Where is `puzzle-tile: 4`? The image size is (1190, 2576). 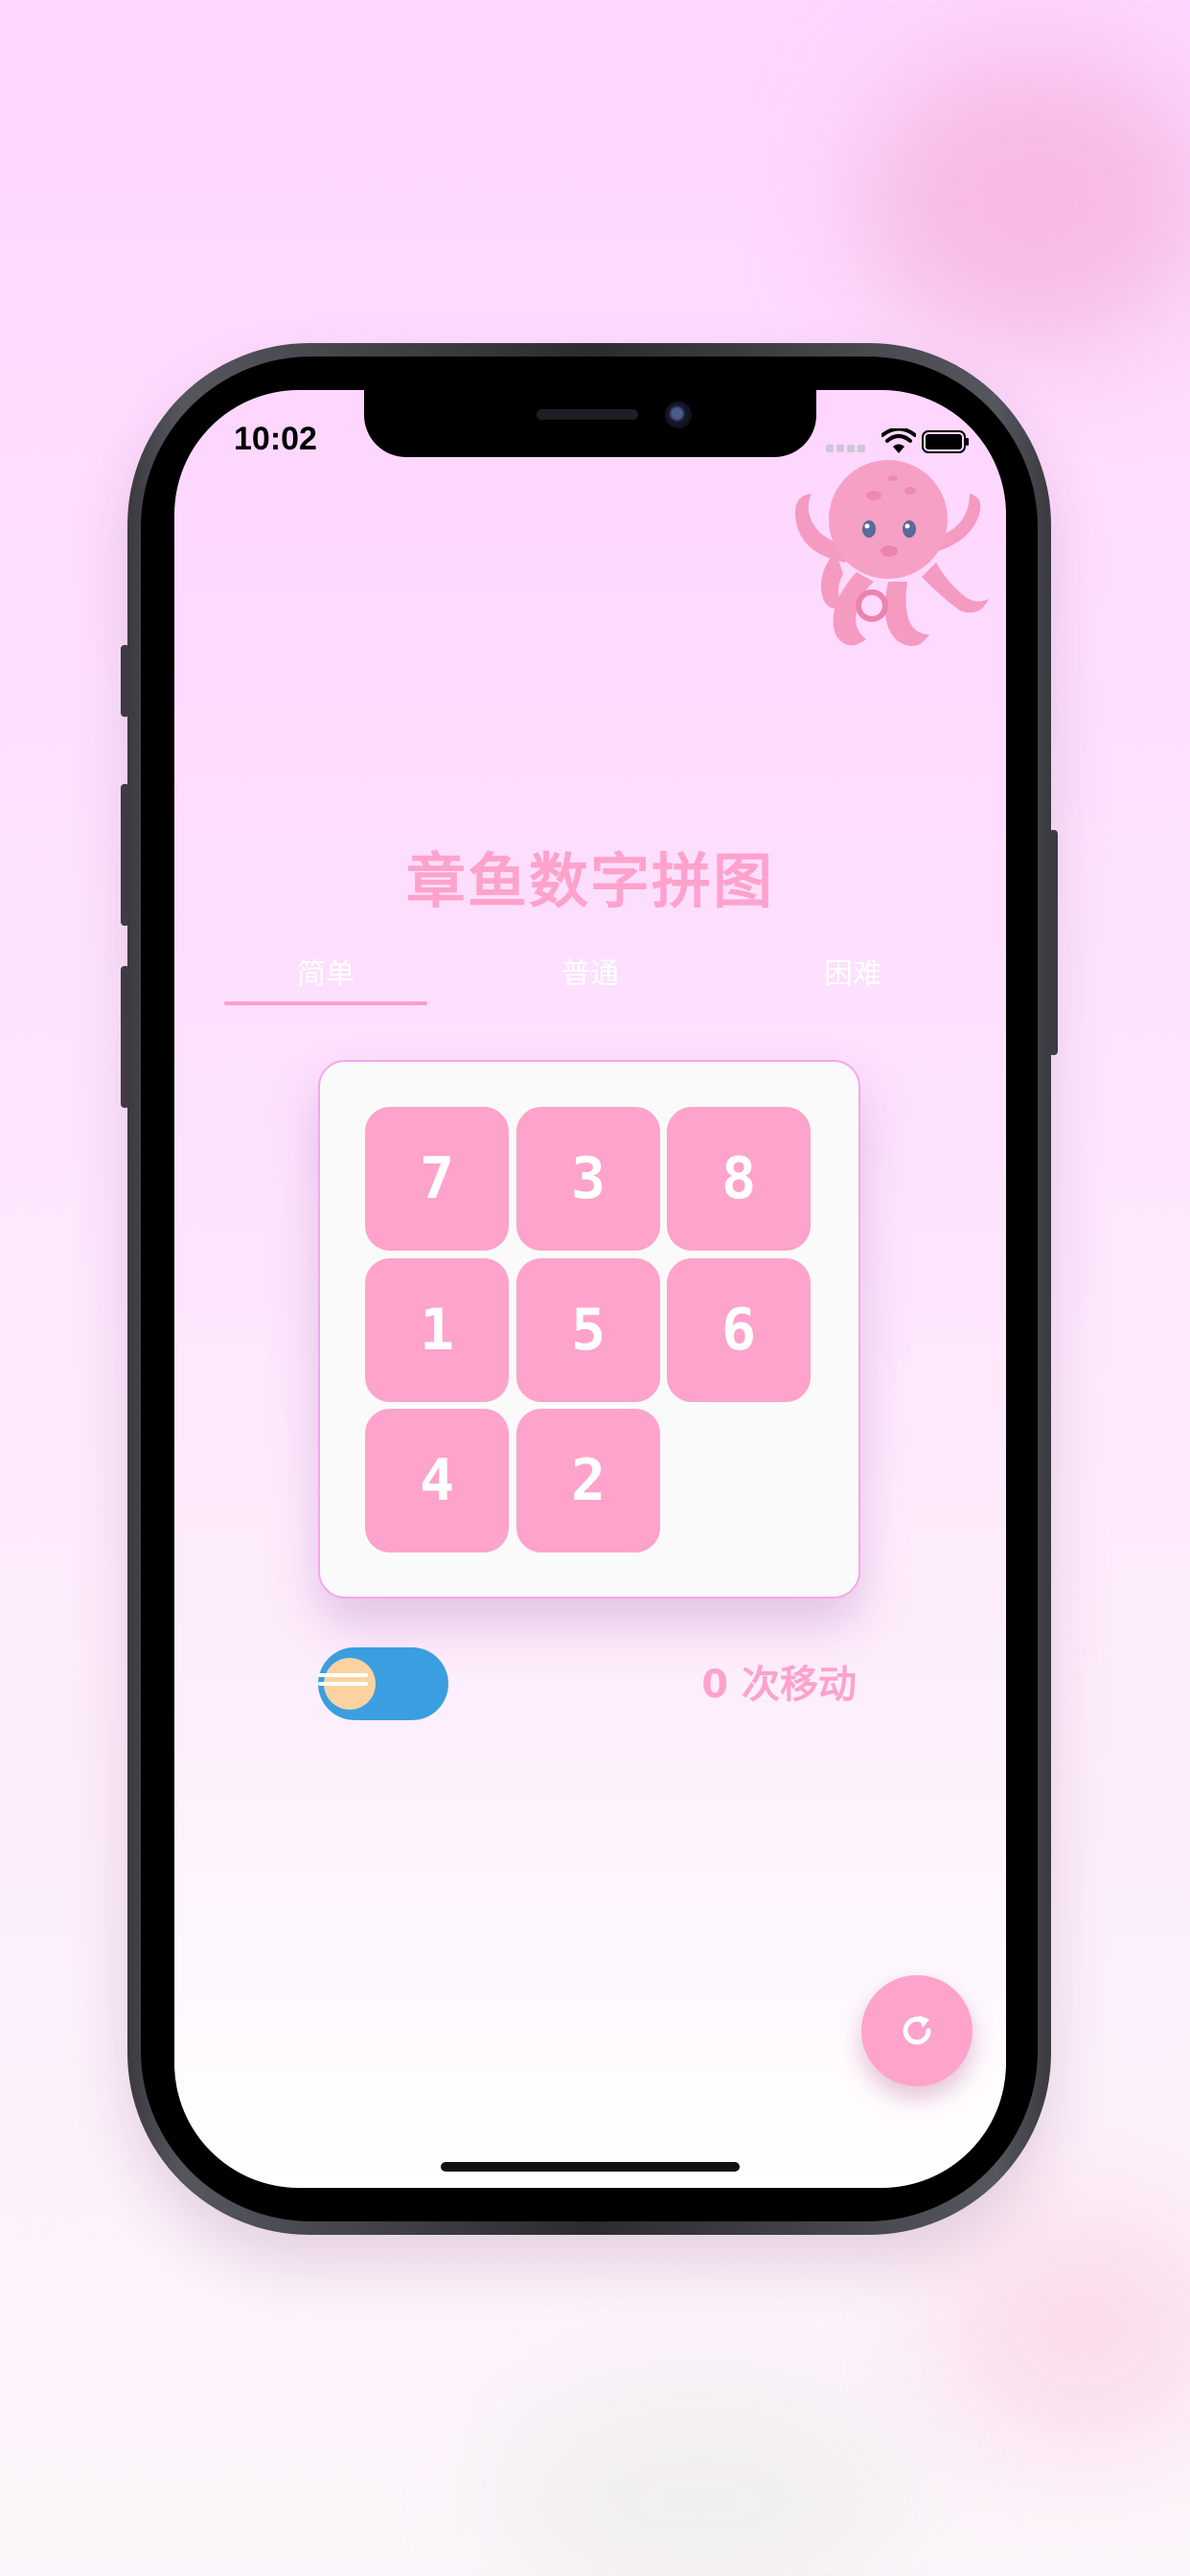 puzzle-tile: 4 is located at coordinates (437, 1480).